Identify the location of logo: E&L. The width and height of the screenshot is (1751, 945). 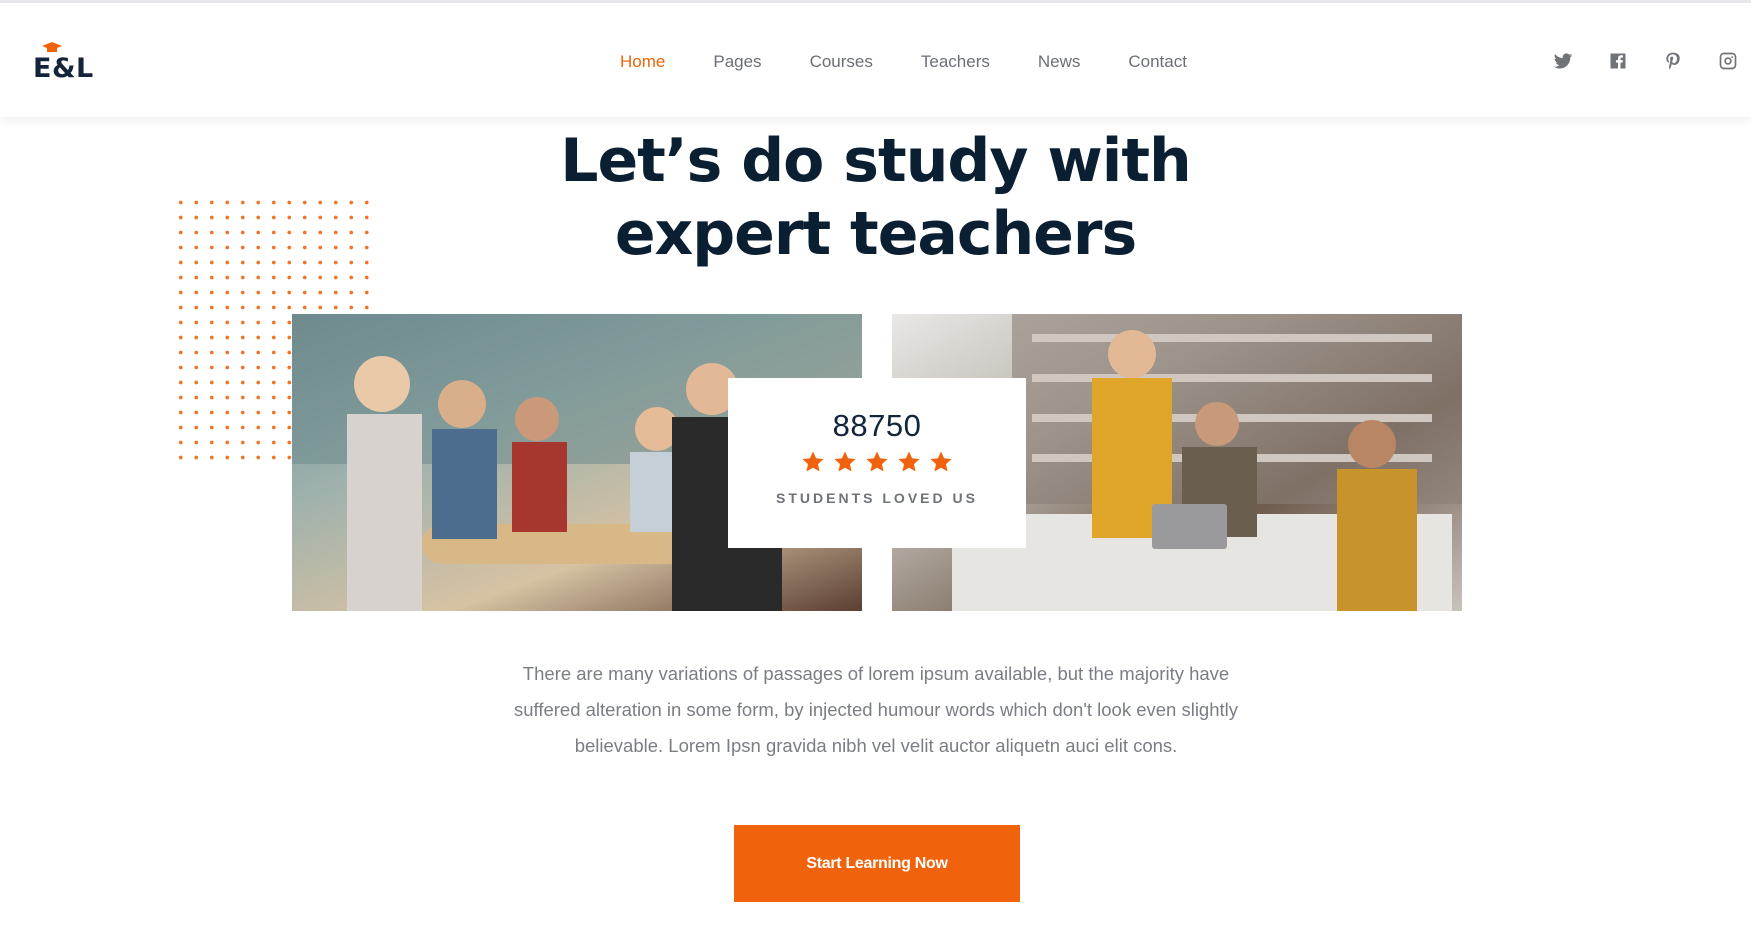
(68, 64).